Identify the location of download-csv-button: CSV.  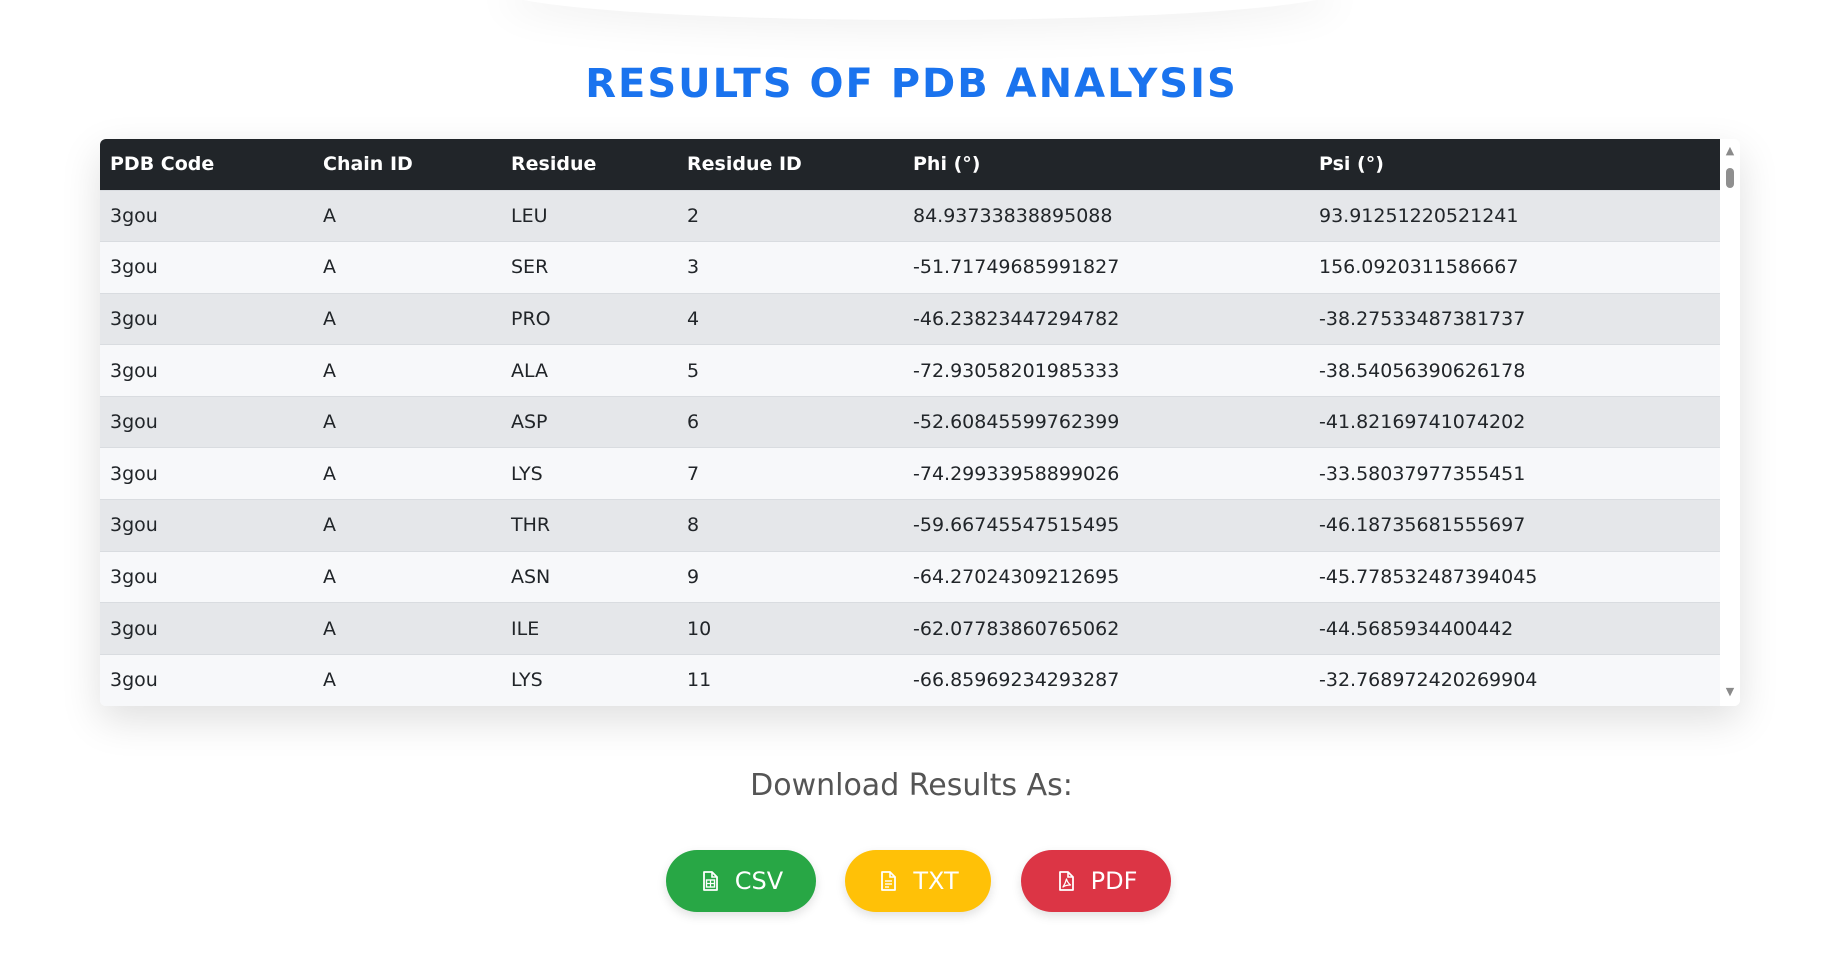
(741, 881).